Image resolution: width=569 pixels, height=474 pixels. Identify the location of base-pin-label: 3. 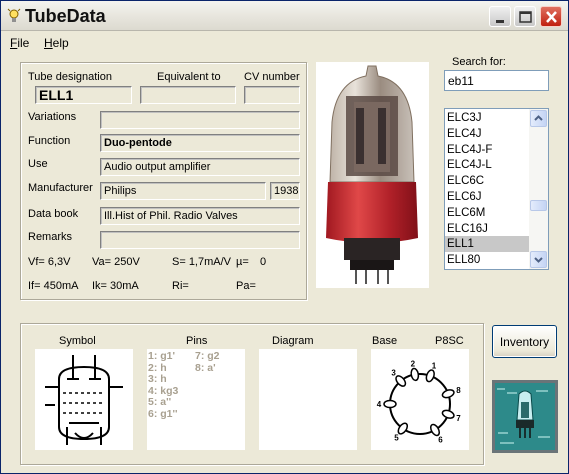
(393, 373).